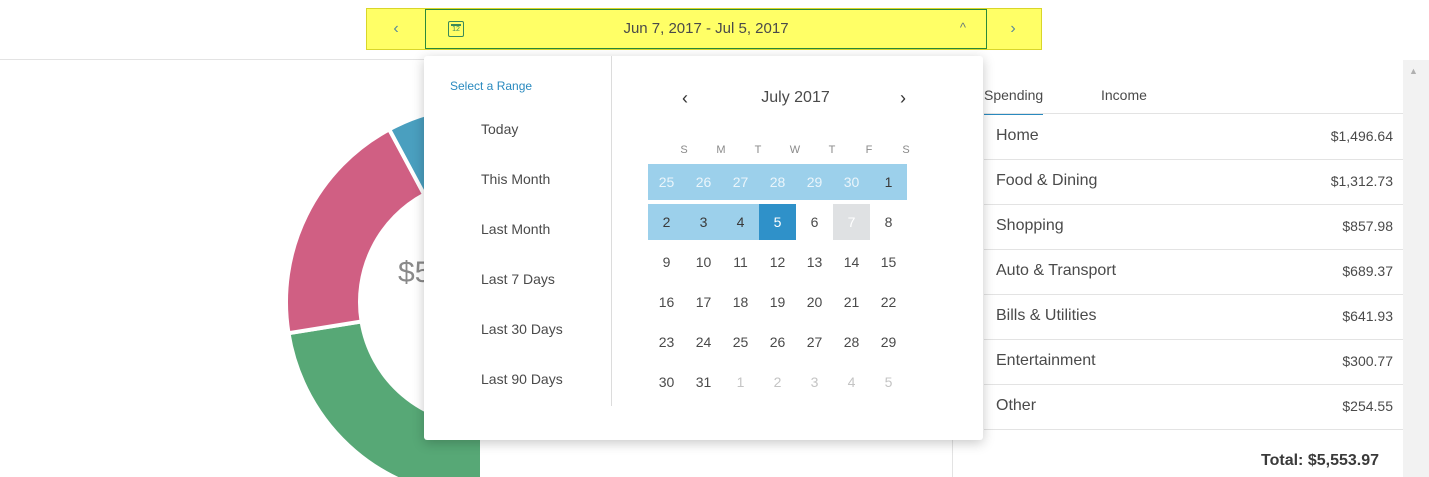 The width and height of the screenshot is (1429, 477). I want to click on category-row: Other $254.55, so click(1193, 407).